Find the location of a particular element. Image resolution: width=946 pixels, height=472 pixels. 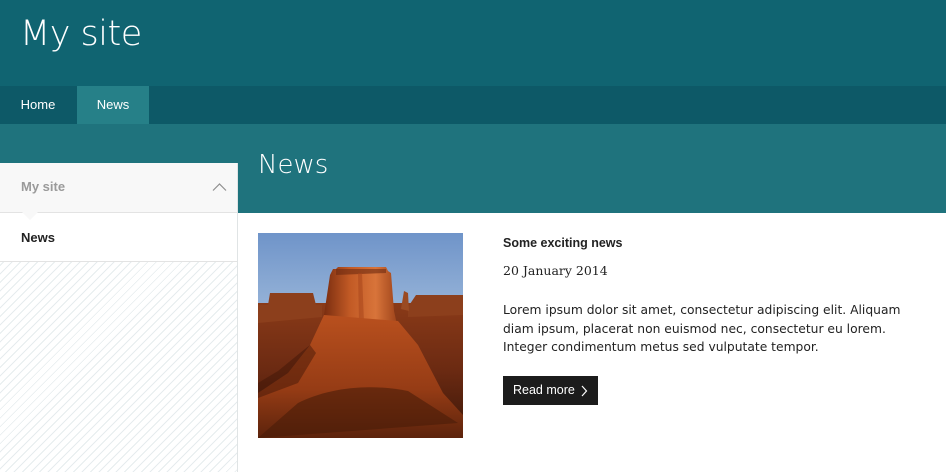

read-more-button: Read more is located at coordinates (550, 390).